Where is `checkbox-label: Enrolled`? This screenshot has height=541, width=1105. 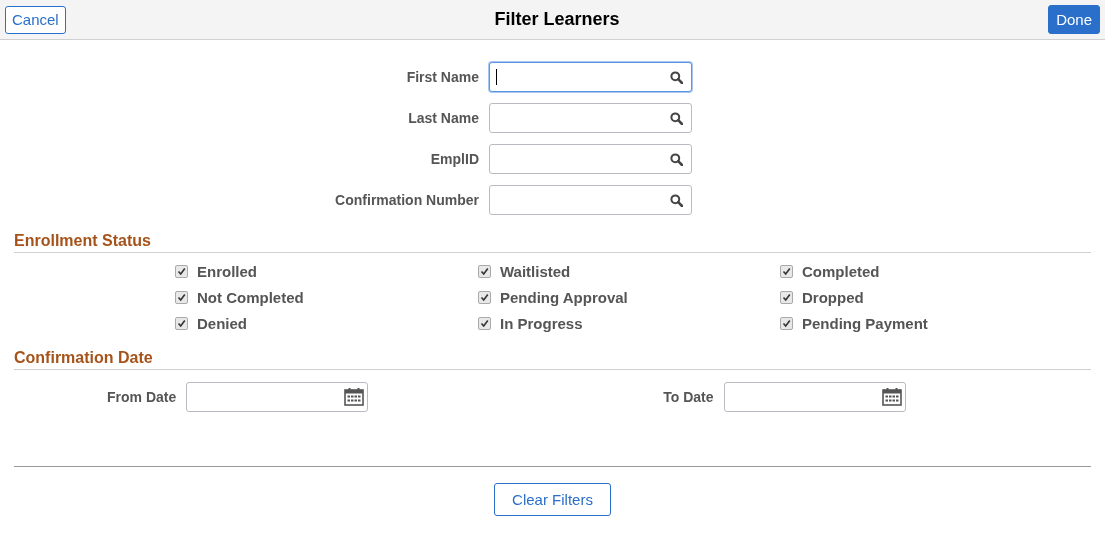 checkbox-label: Enrolled is located at coordinates (227, 271).